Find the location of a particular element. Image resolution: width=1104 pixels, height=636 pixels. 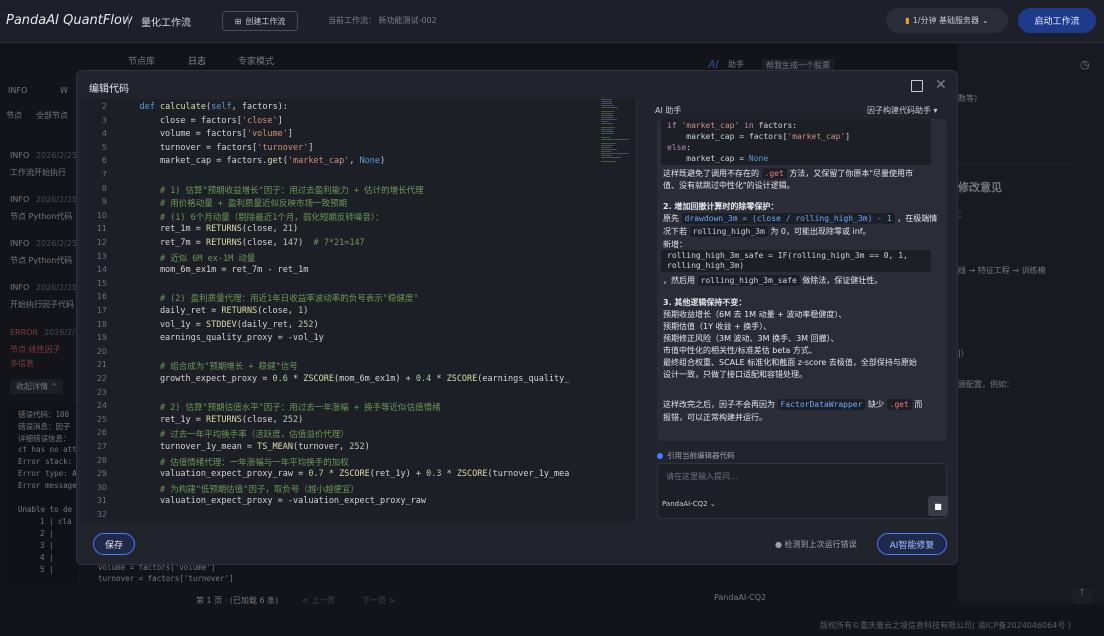

ai-fix-button: AI智能修复 is located at coordinates (912, 544).